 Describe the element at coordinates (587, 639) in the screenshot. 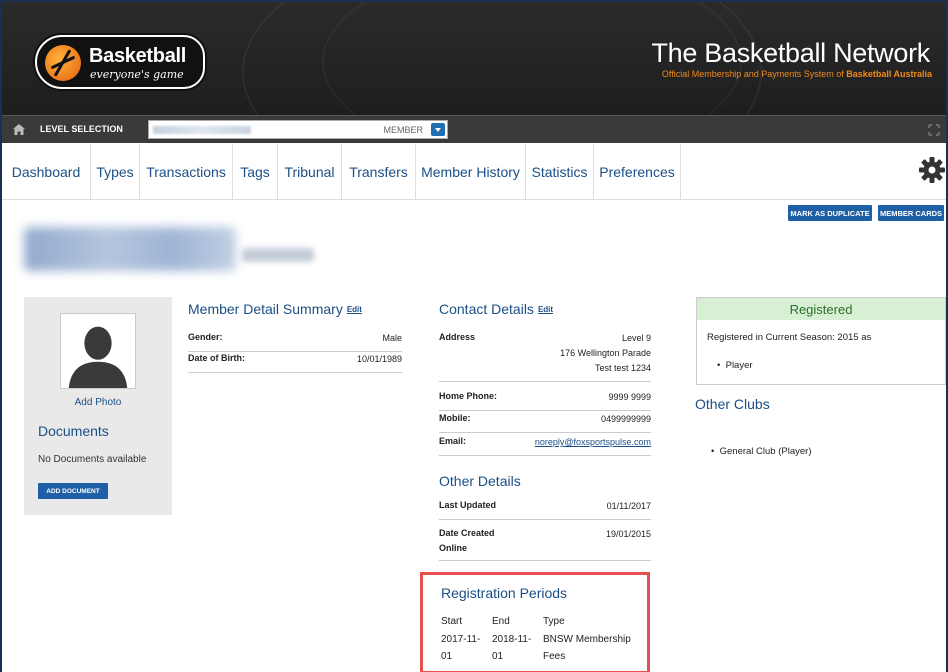

I see `rp-type-line1: BNSW Membership` at that location.